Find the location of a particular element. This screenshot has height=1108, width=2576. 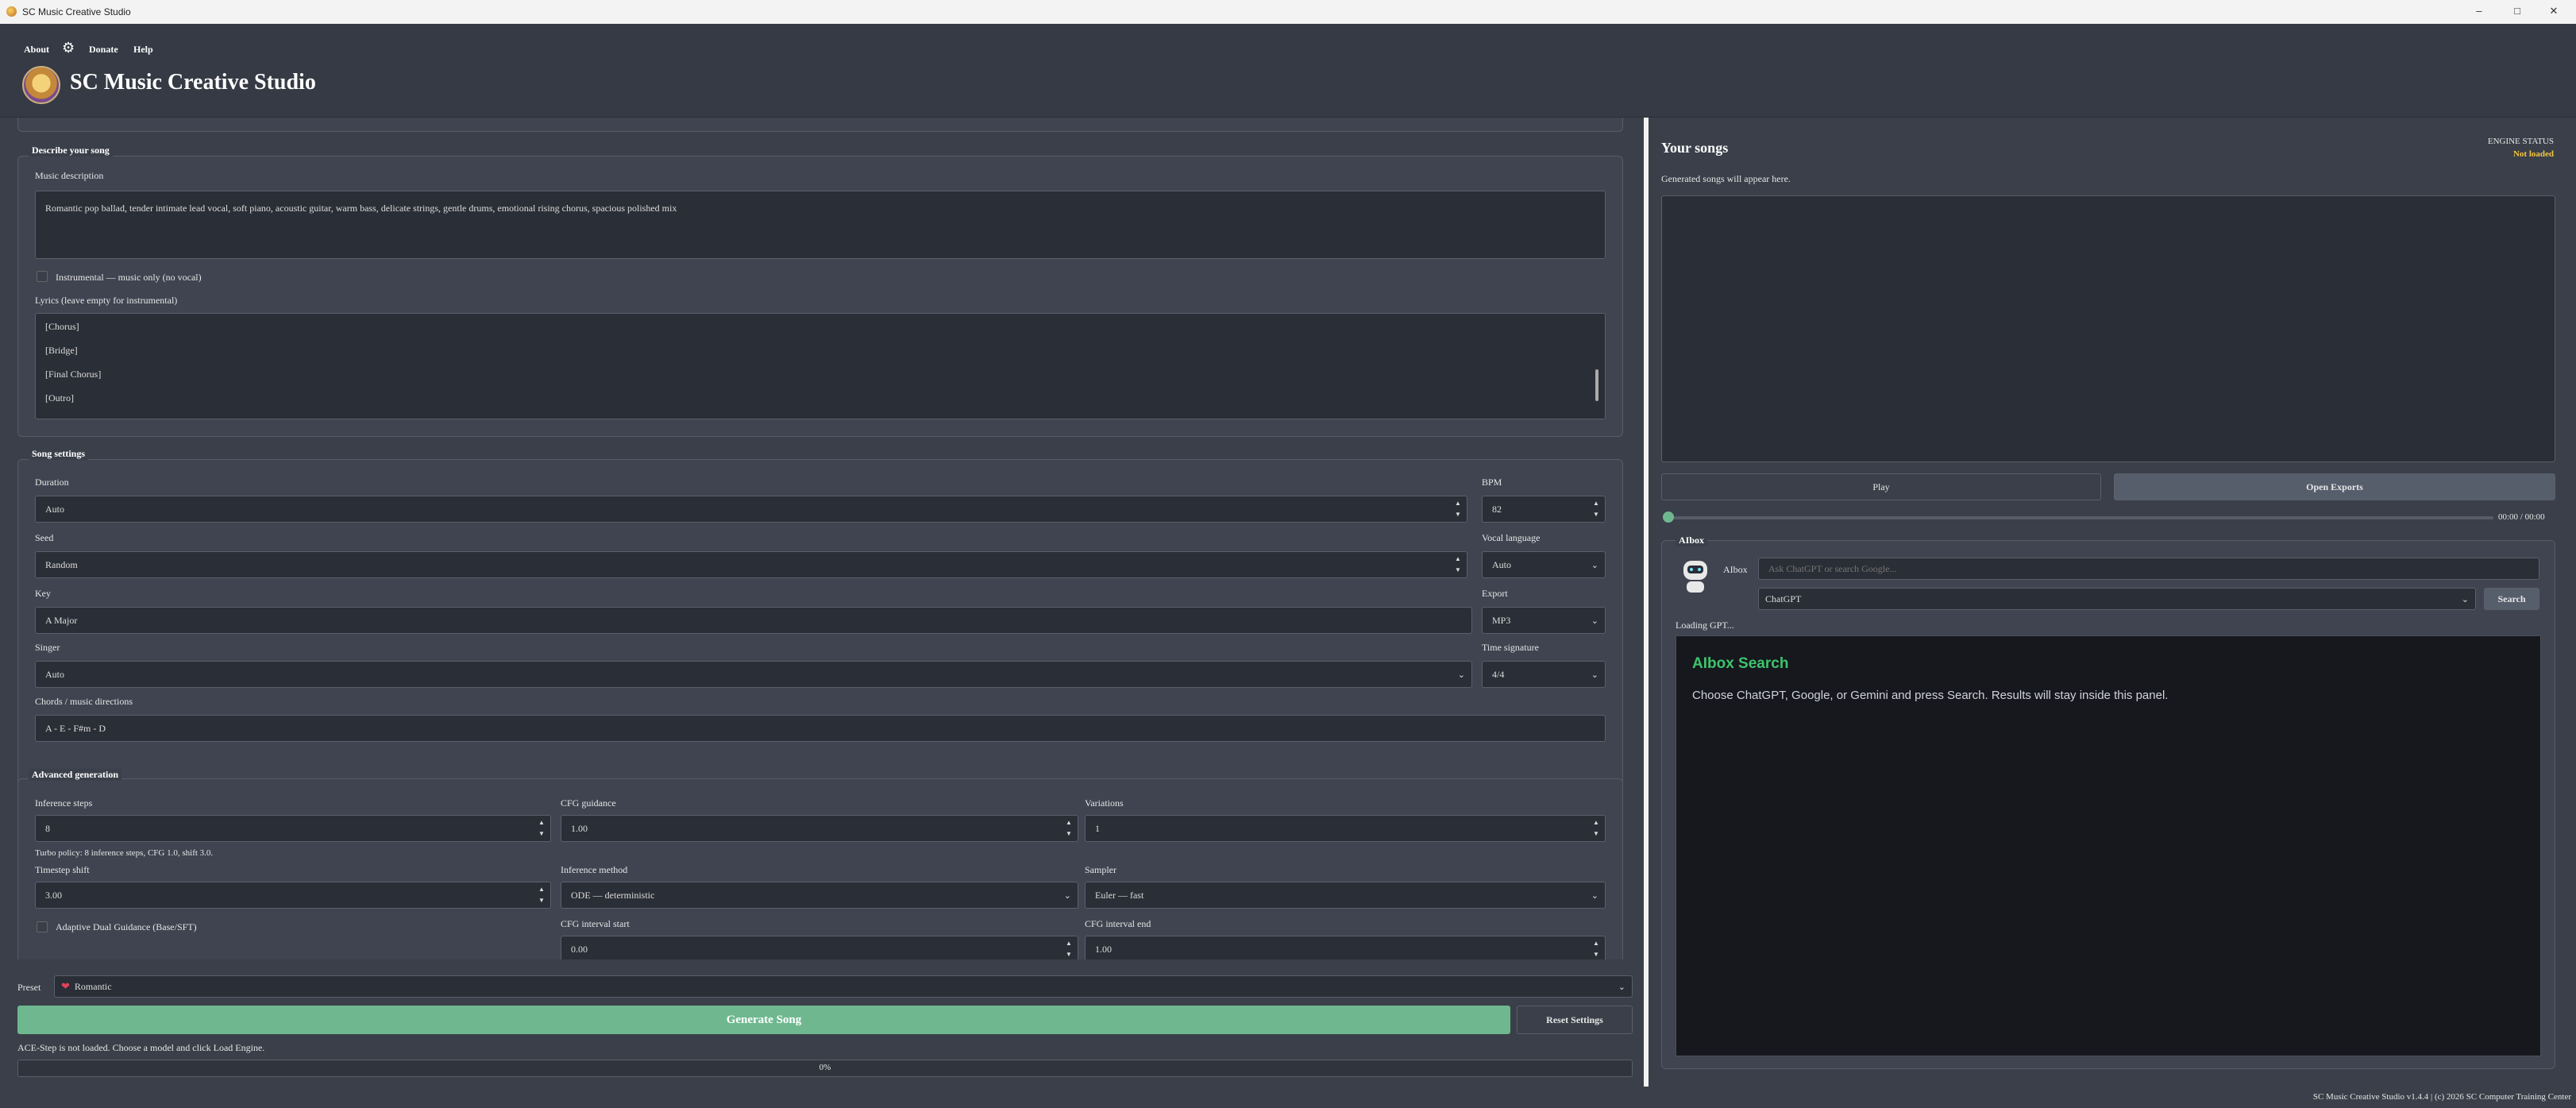

duration-value: Auto is located at coordinates (54, 509).